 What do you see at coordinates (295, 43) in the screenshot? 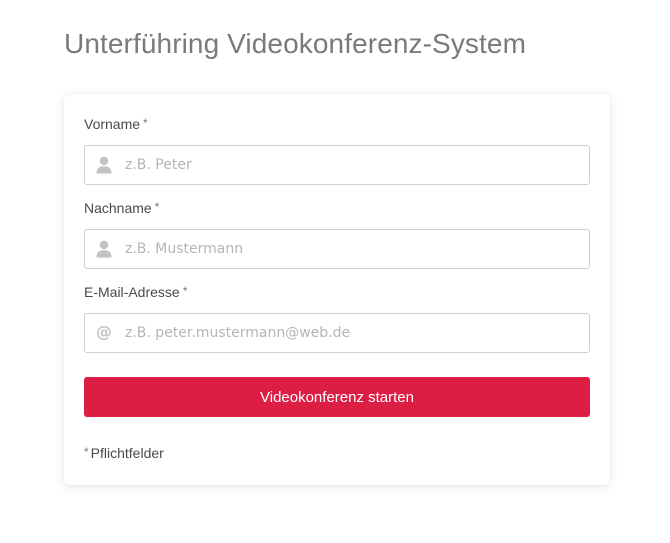
I see `page-title: Unterführing Videokonferenz-System` at bounding box center [295, 43].